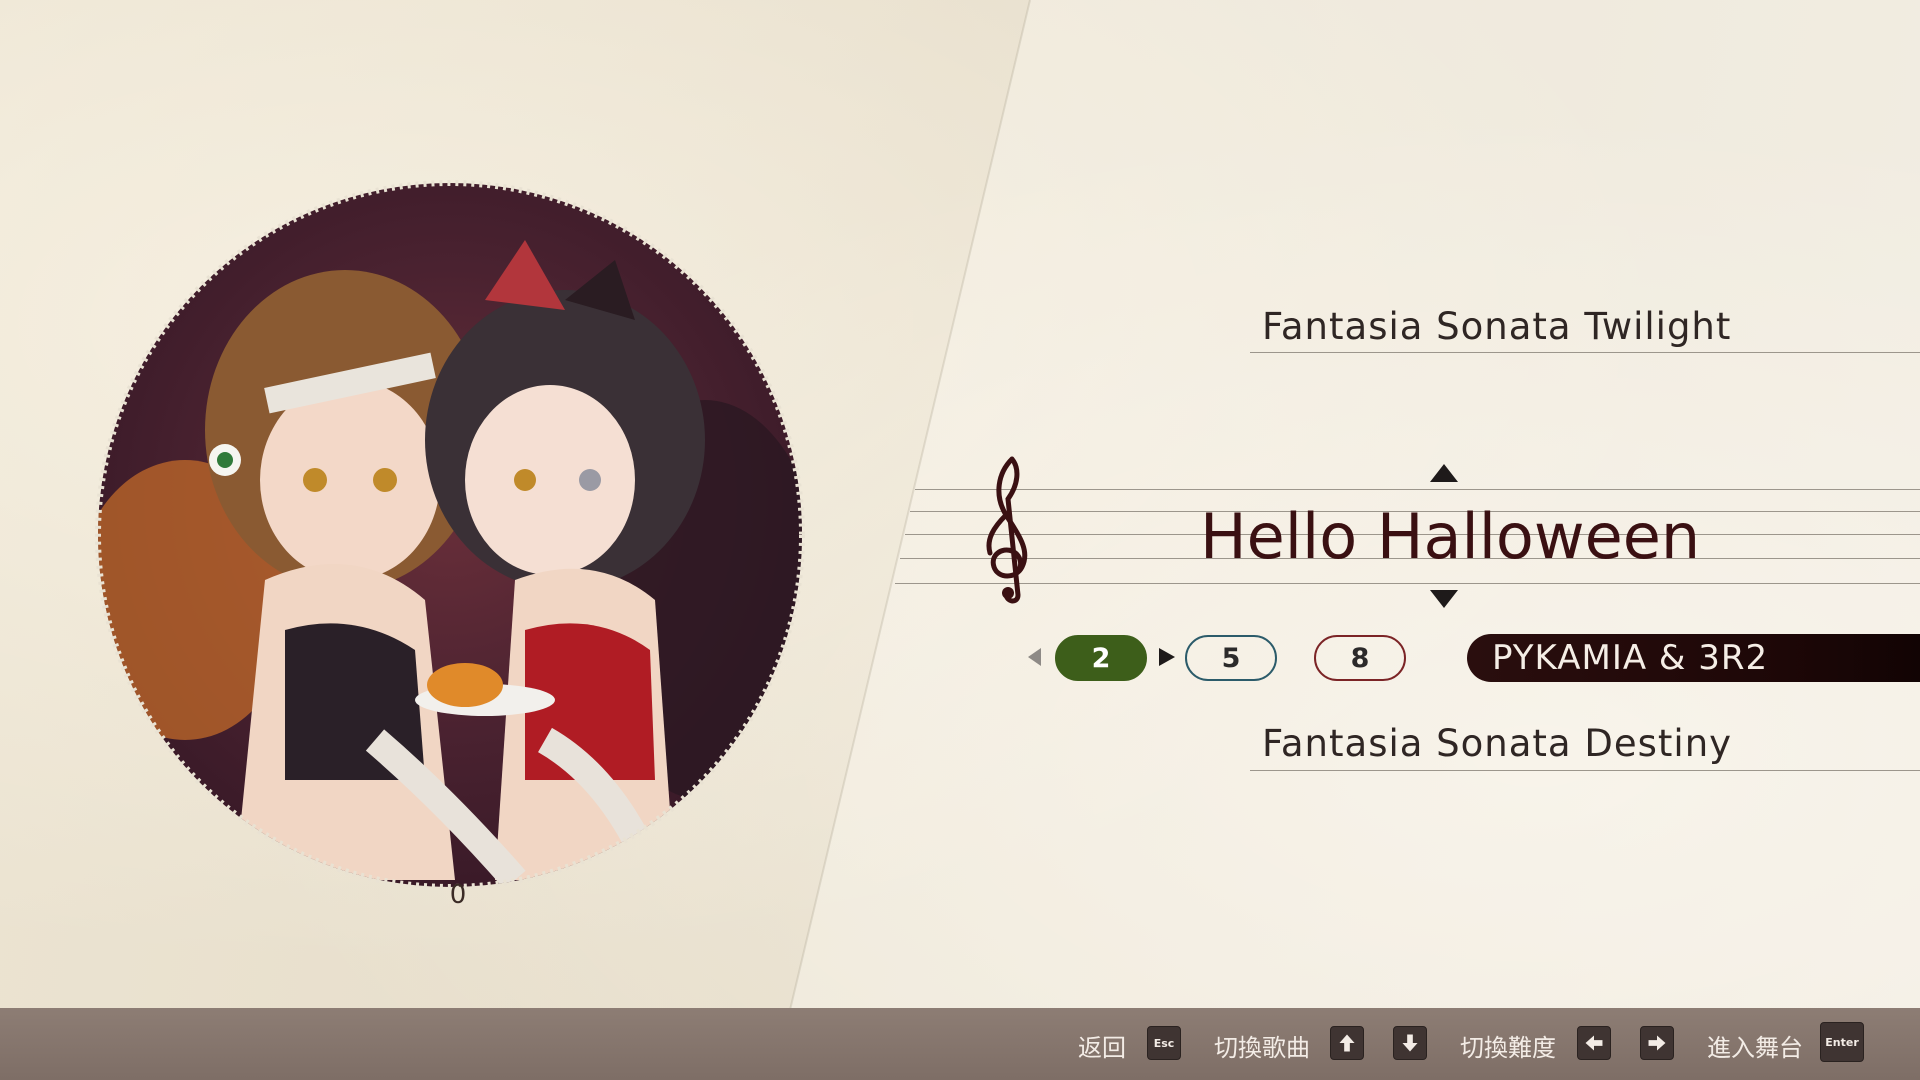 The height and width of the screenshot is (1080, 1920). Describe the element at coordinates (1007, 530) in the screenshot. I see `treble-clef-icon` at that location.